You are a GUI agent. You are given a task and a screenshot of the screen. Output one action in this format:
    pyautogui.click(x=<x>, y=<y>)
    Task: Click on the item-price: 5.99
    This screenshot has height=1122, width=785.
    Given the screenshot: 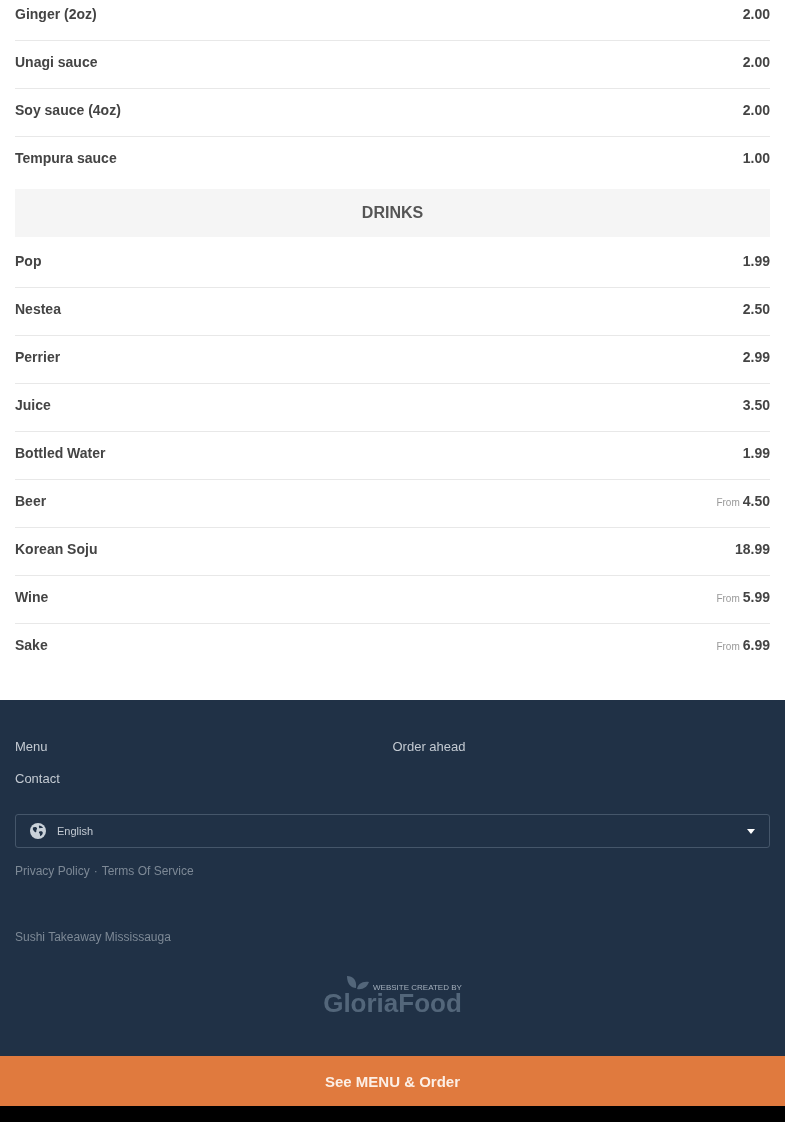 What is the action you would take?
    pyautogui.click(x=756, y=597)
    